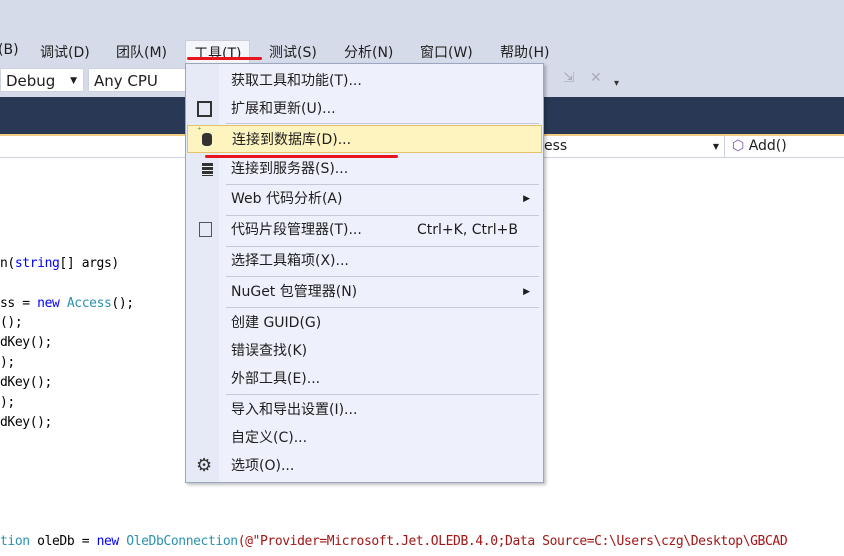  Describe the element at coordinates (293, 52) in the screenshot. I see `menu-test: 测试(S)` at that location.